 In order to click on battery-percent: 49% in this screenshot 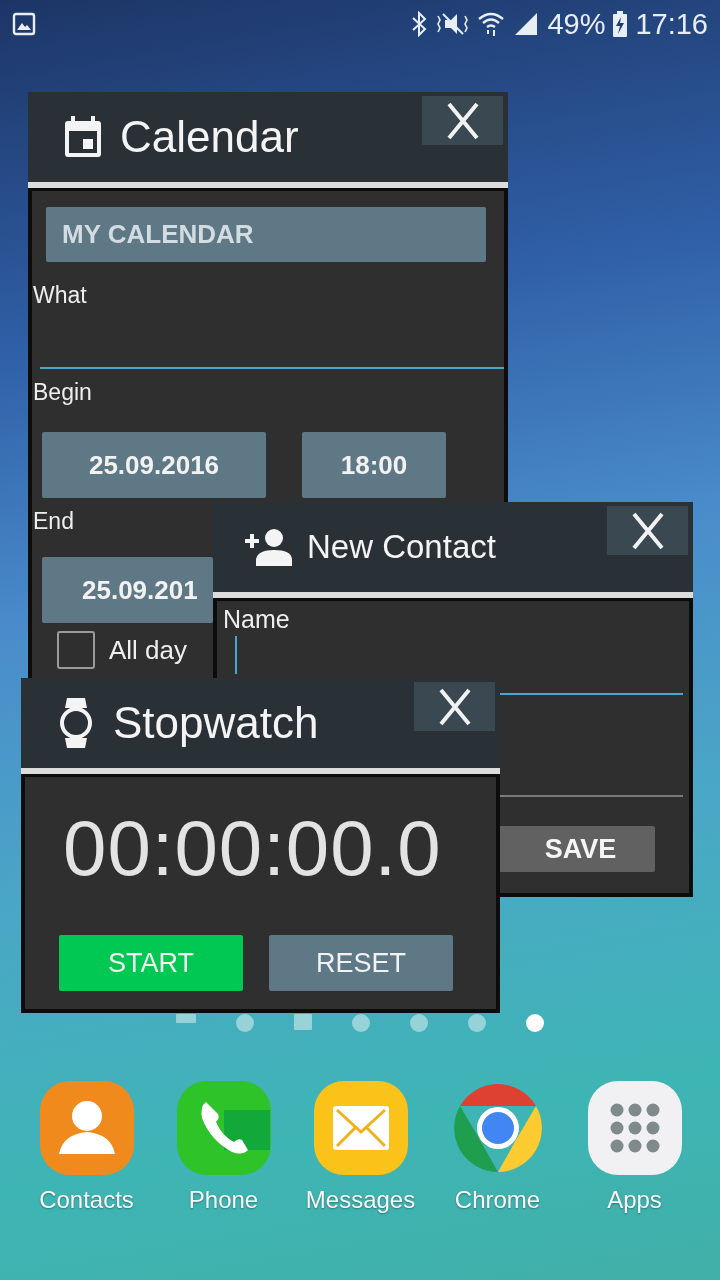, I will do `click(576, 24)`.